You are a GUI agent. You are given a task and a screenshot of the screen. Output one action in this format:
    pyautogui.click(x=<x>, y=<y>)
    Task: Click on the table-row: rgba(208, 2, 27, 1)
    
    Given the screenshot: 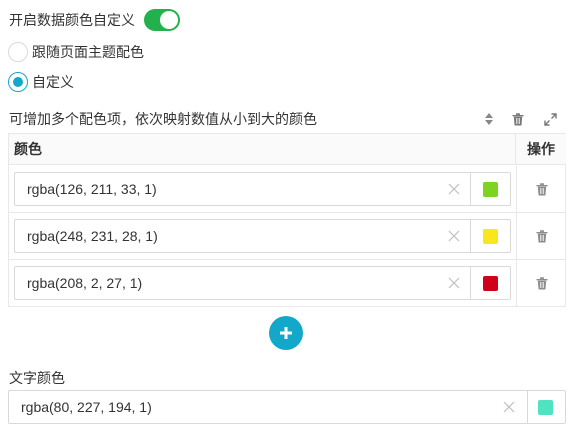 What is the action you would take?
    pyautogui.click(x=287, y=283)
    